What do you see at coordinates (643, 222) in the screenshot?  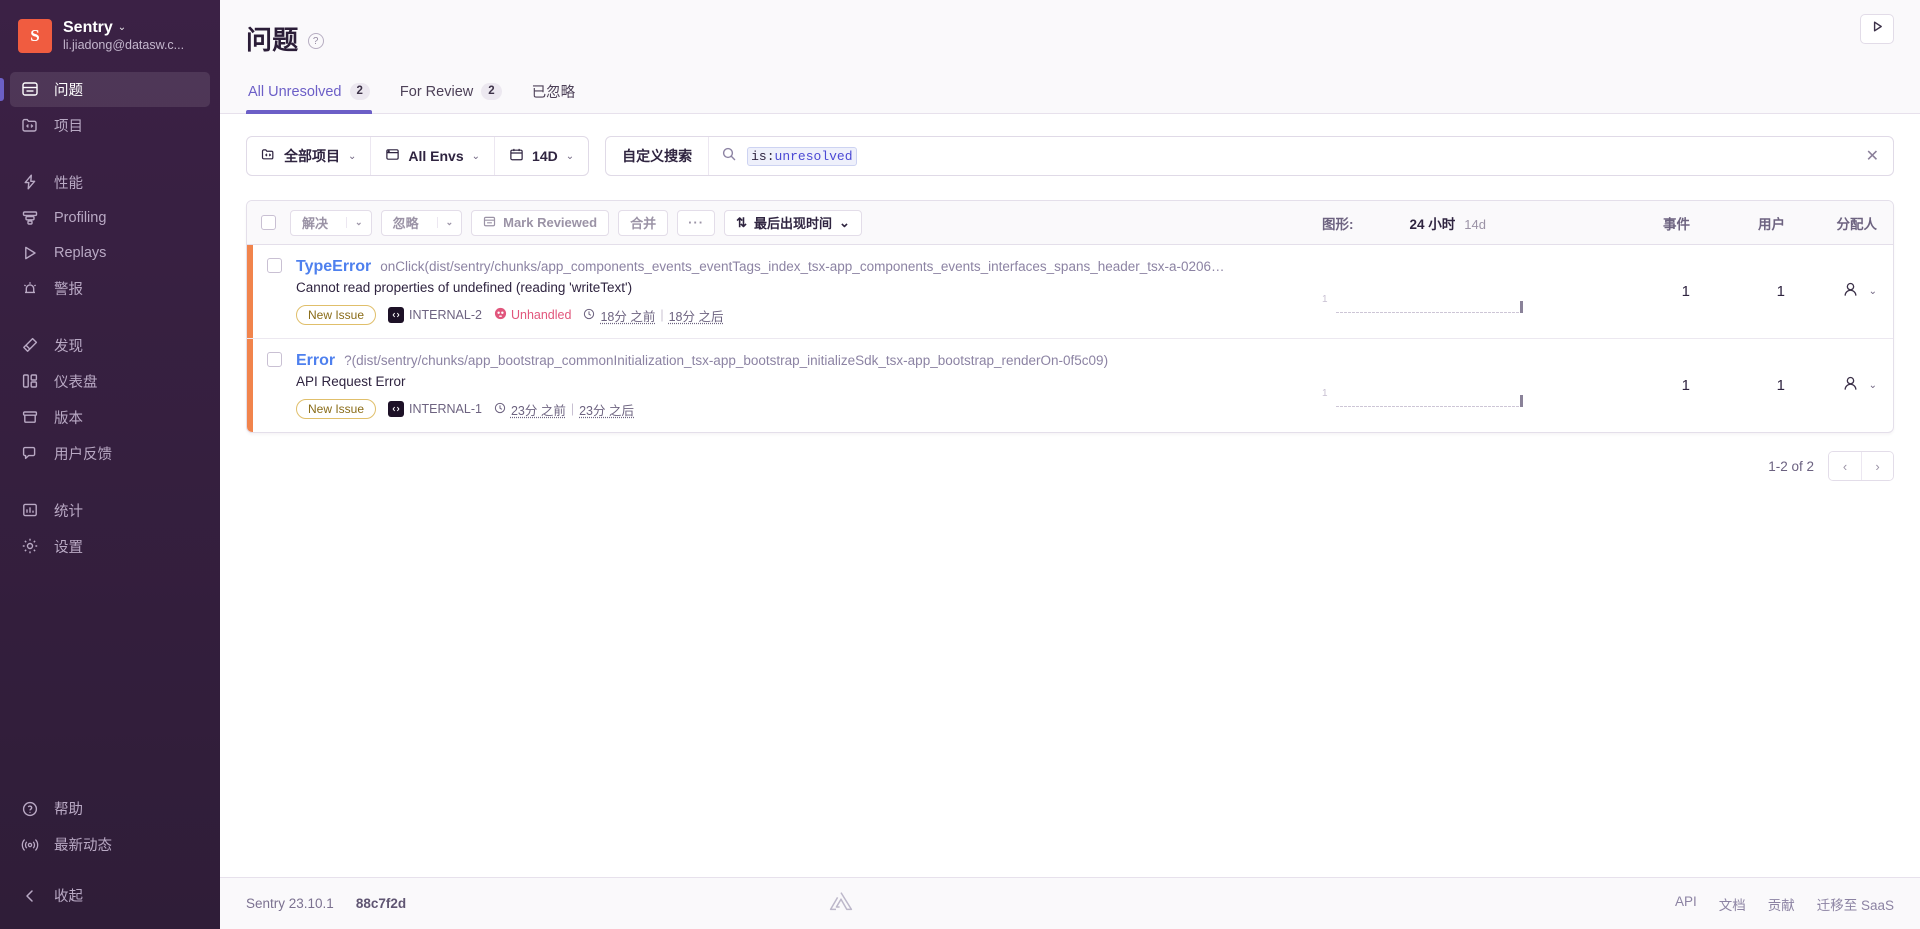 I see `merge-button: 合并` at bounding box center [643, 222].